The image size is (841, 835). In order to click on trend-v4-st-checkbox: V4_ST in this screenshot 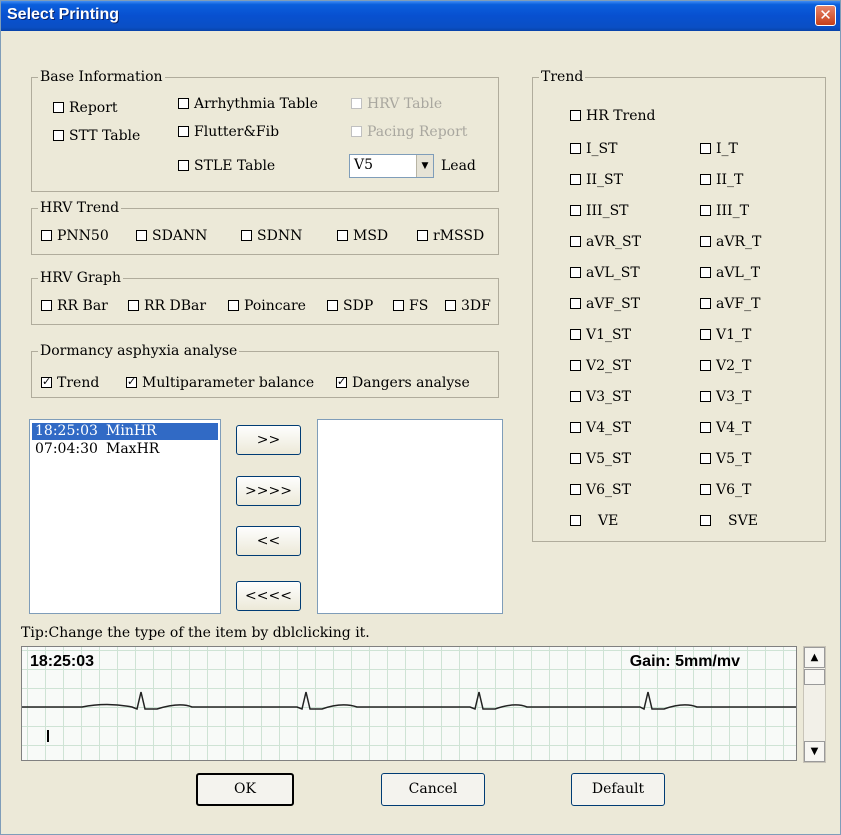, I will do `click(600, 428)`.